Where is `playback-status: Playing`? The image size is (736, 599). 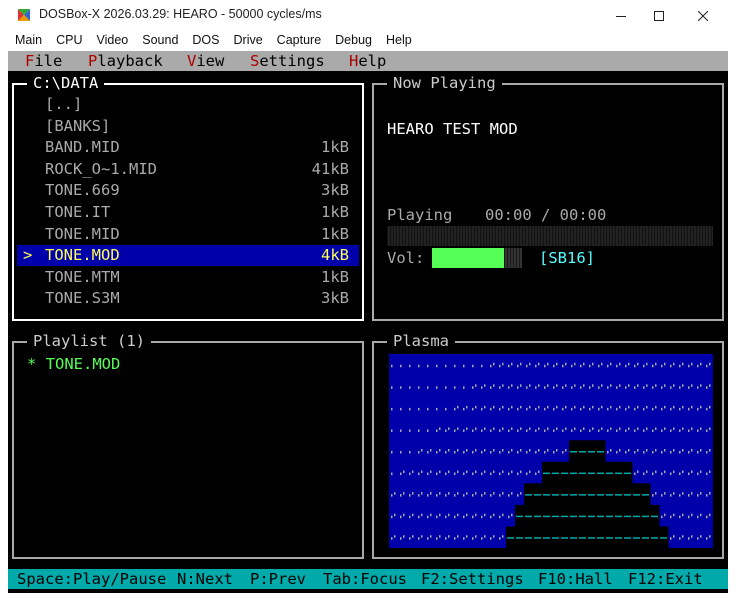 playback-status: Playing is located at coordinates (420, 215).